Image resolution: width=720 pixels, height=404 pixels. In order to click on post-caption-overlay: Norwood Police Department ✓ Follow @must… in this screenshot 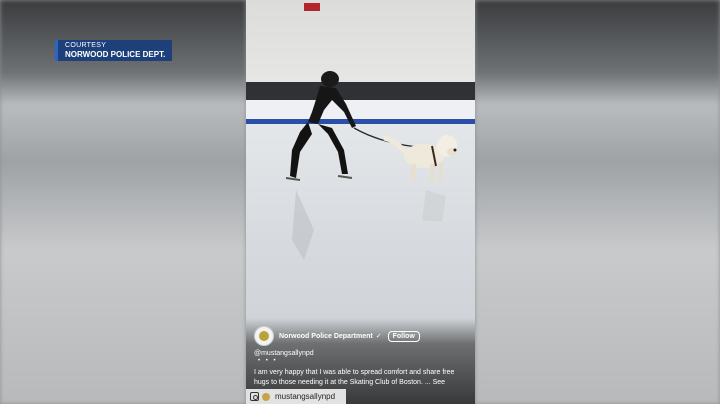, I will do `click(360, 361)`.